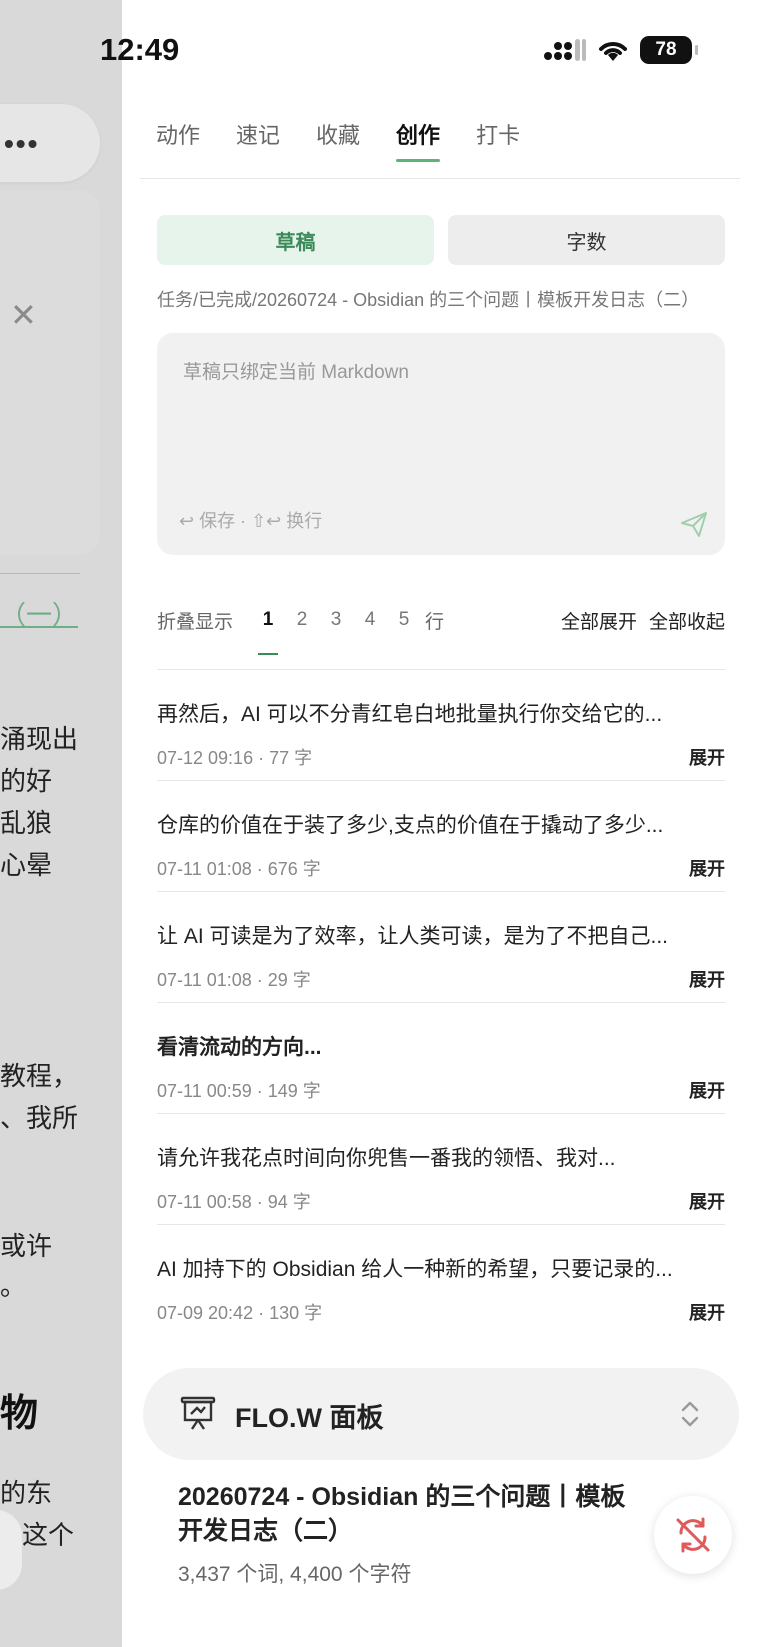  Describe the element at coordinates (402, 1514) in the screenshot. I see `document-title: 20260724 - Obsidian 的三个问题丨模板开发日志（二）` at that location.